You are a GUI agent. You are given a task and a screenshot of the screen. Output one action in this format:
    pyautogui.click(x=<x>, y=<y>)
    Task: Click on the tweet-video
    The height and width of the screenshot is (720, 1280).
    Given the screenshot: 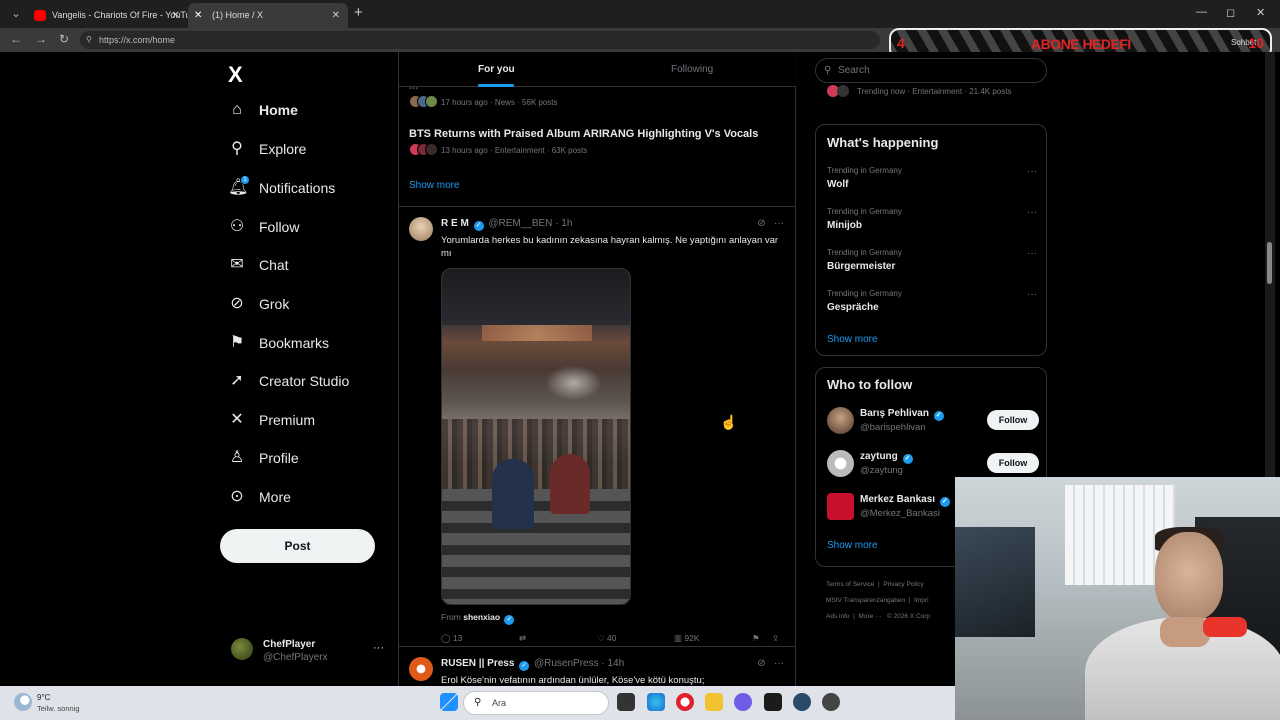 What is the action you would take?
    pyautogui.click(x=536, y=436)
    